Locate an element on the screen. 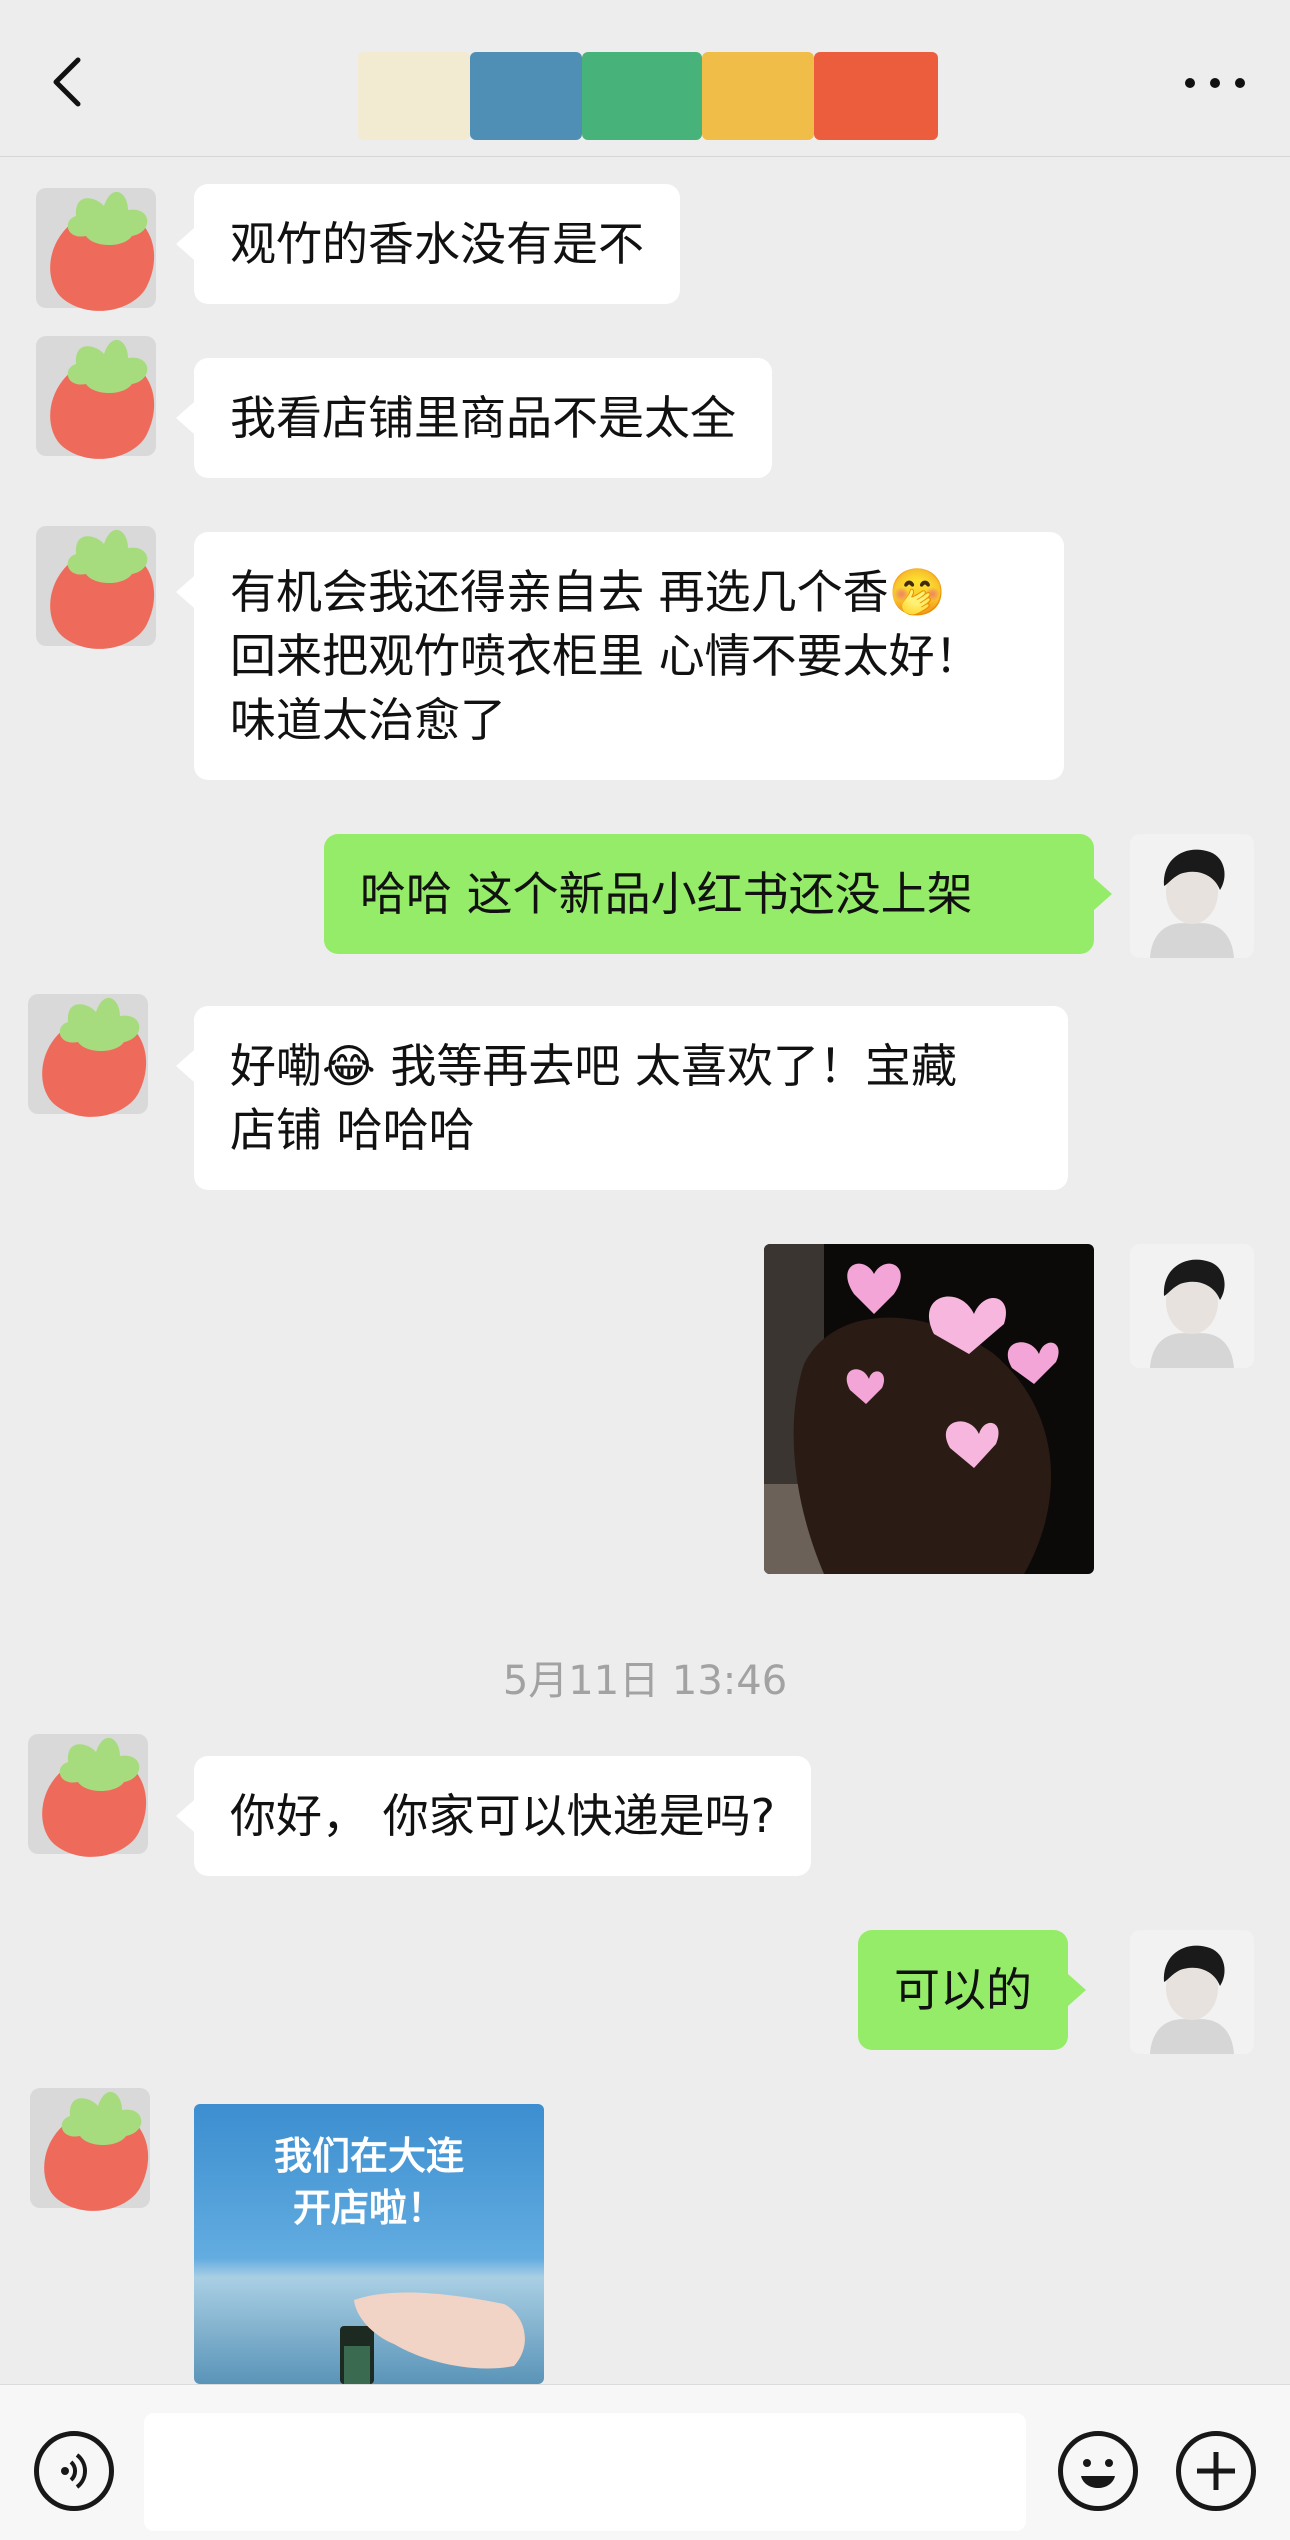  hand-bottle-image is located at coordinates (432, 2338).